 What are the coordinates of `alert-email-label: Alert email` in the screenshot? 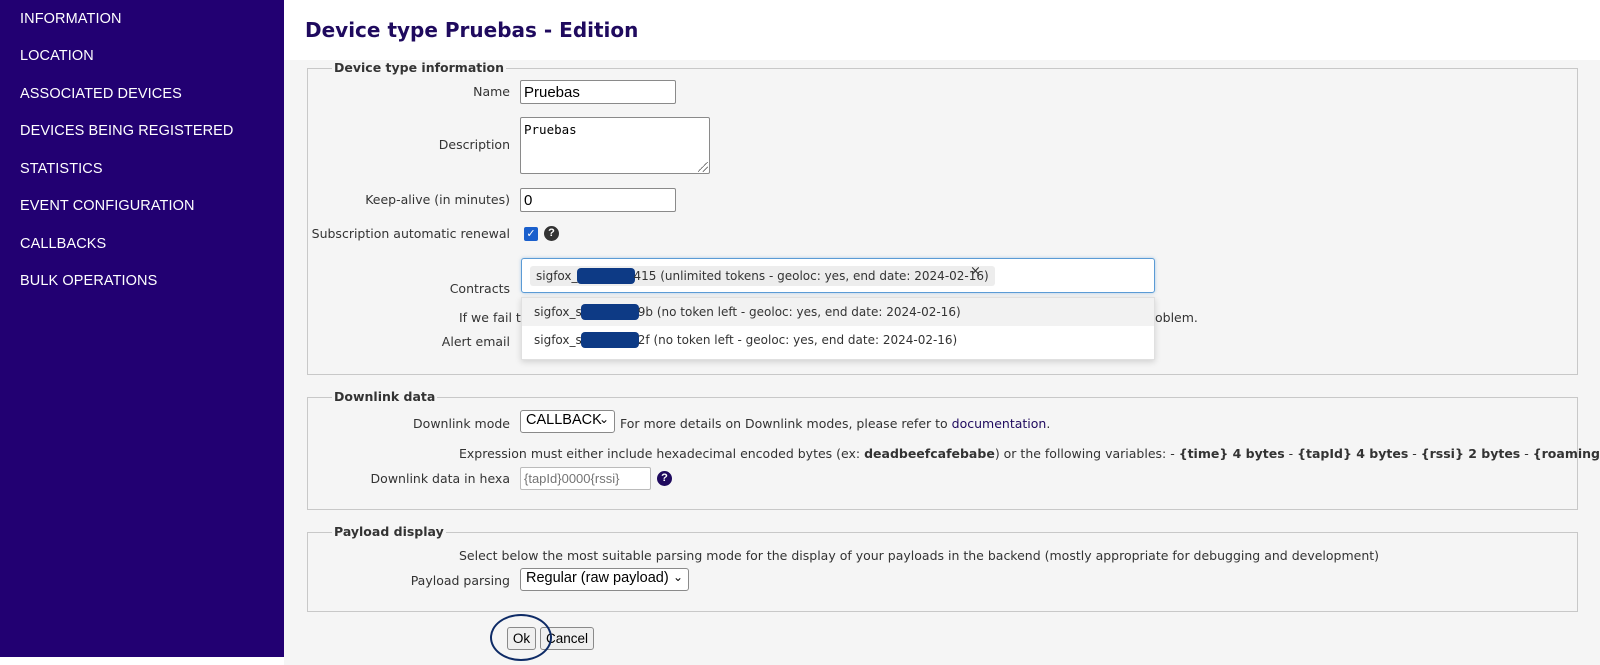 It's located at (475, 341).